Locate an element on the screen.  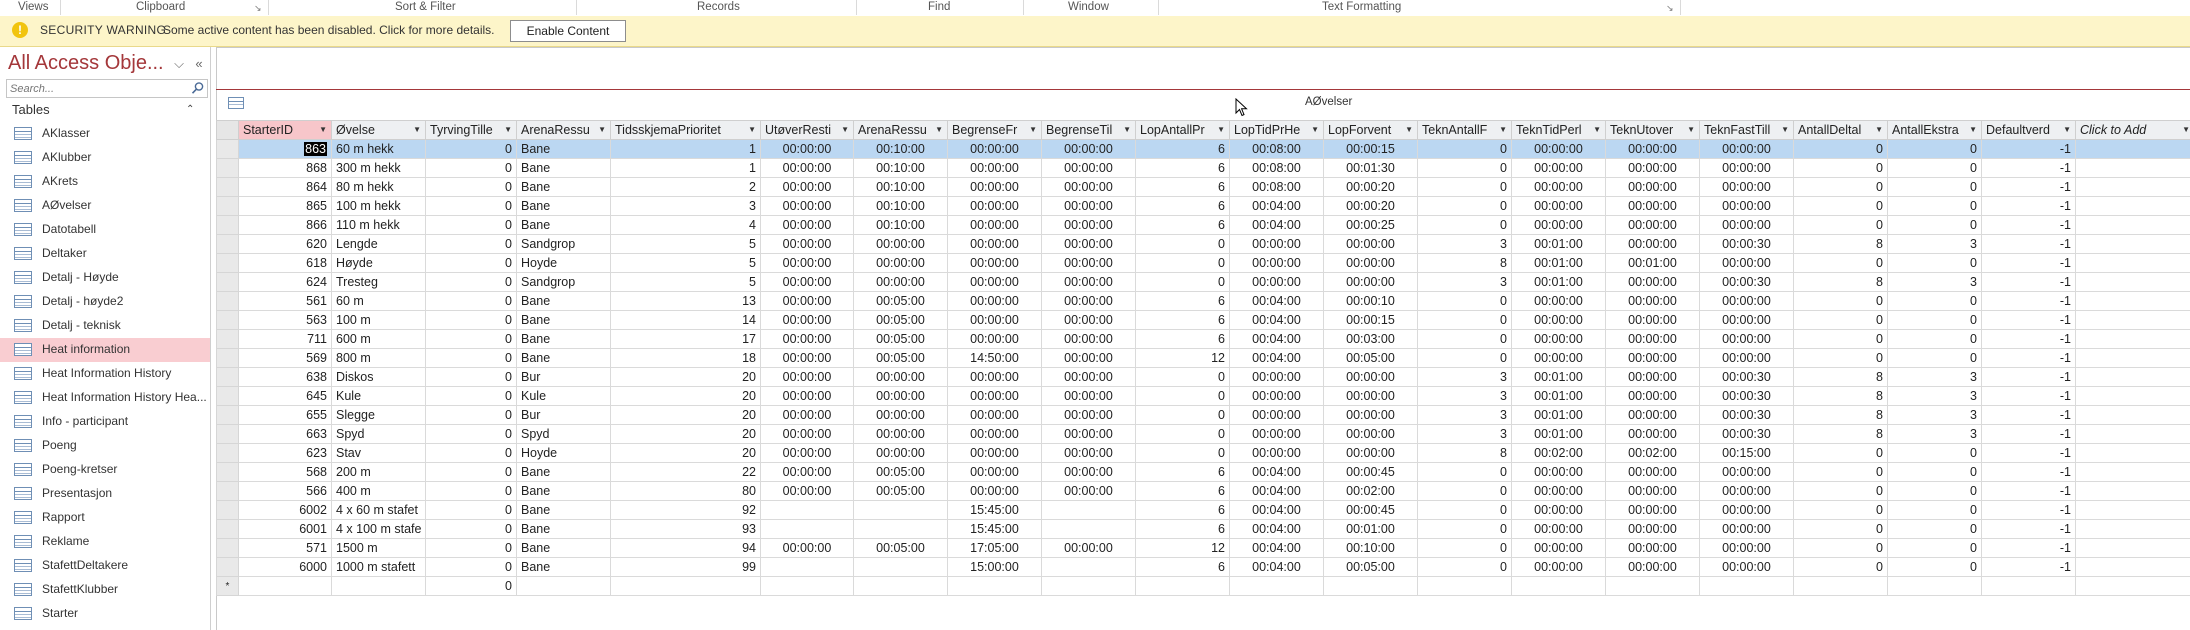
table-cell: 17 is located at coordinates (685, 339).